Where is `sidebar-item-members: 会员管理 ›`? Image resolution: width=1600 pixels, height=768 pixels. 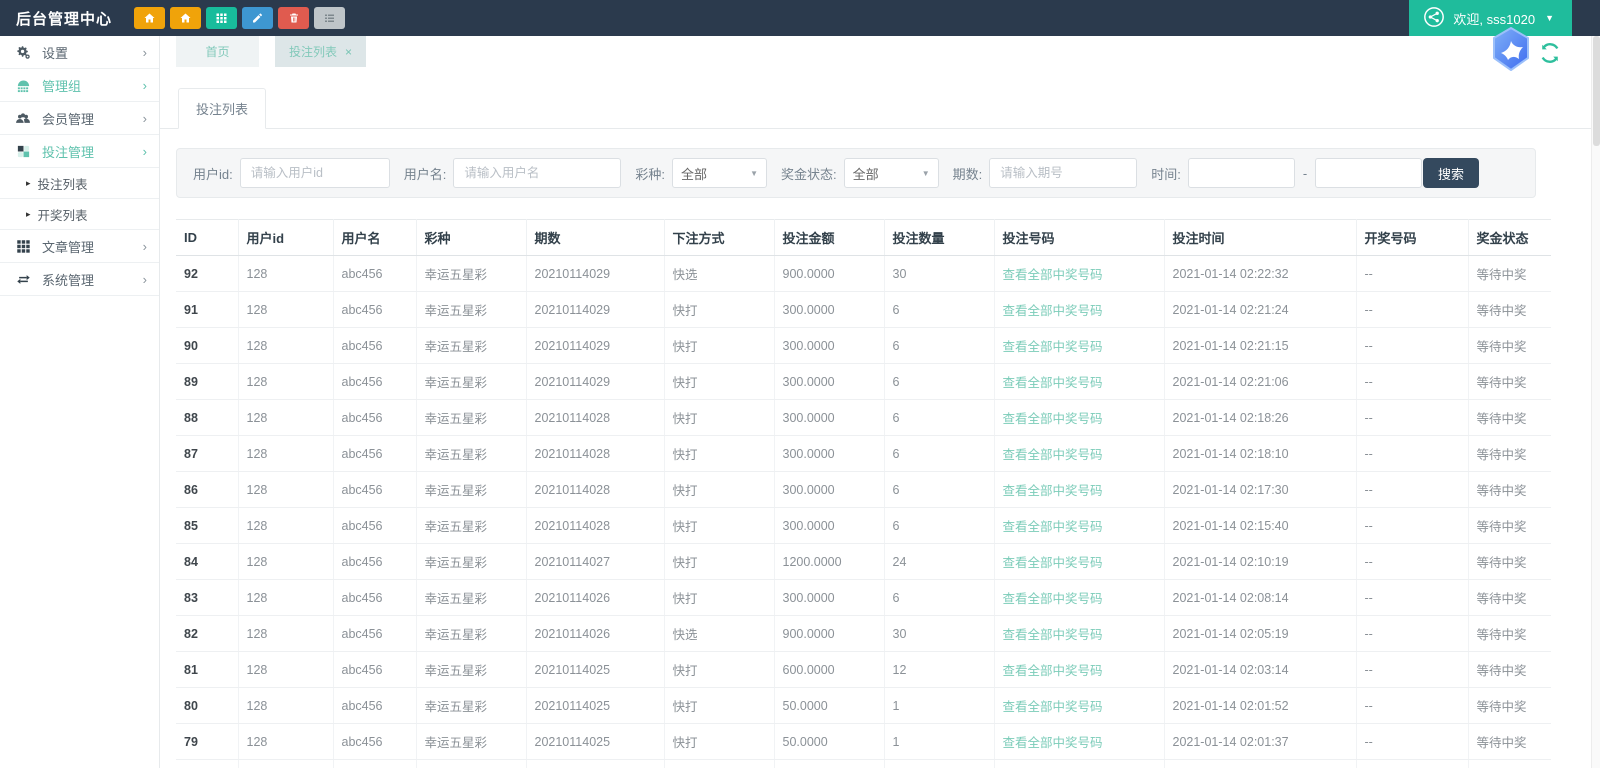 sidebar-item-members: 会员管理 › is located at coordinates (79, 118).